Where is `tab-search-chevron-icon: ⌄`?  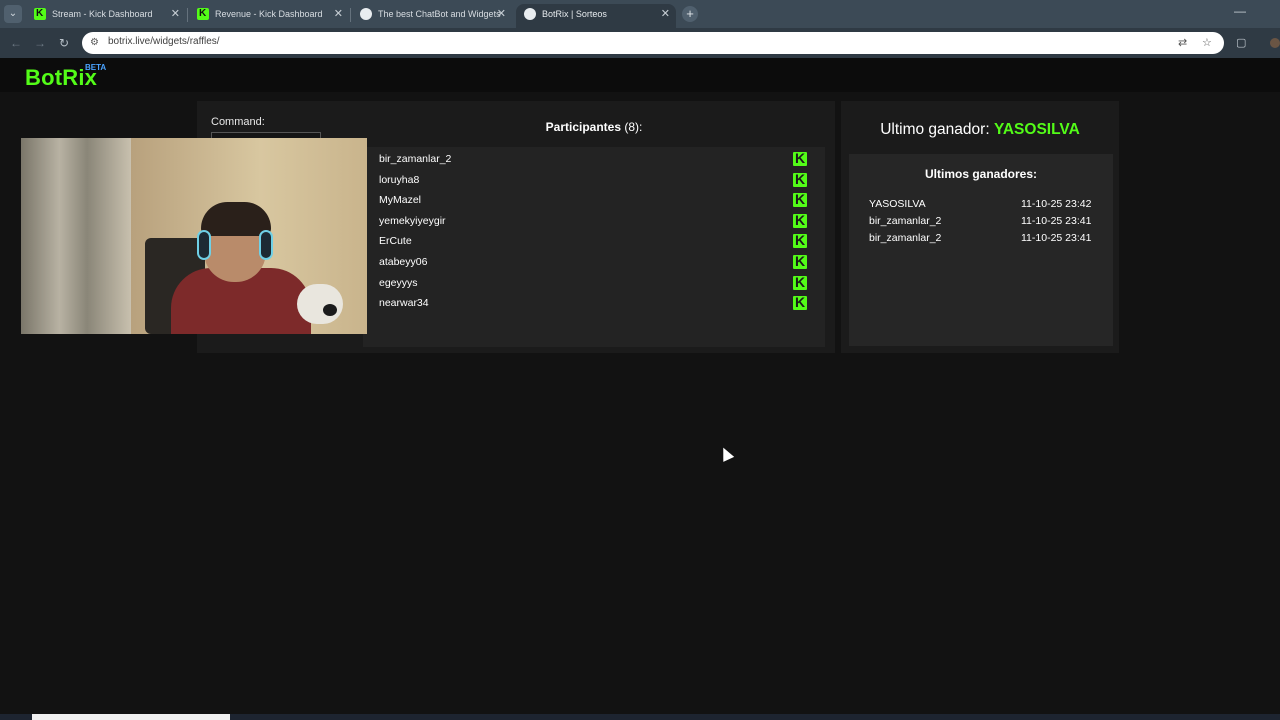
tab-search-chevron-icon: ⌄ is located at coordinates (13, 14).